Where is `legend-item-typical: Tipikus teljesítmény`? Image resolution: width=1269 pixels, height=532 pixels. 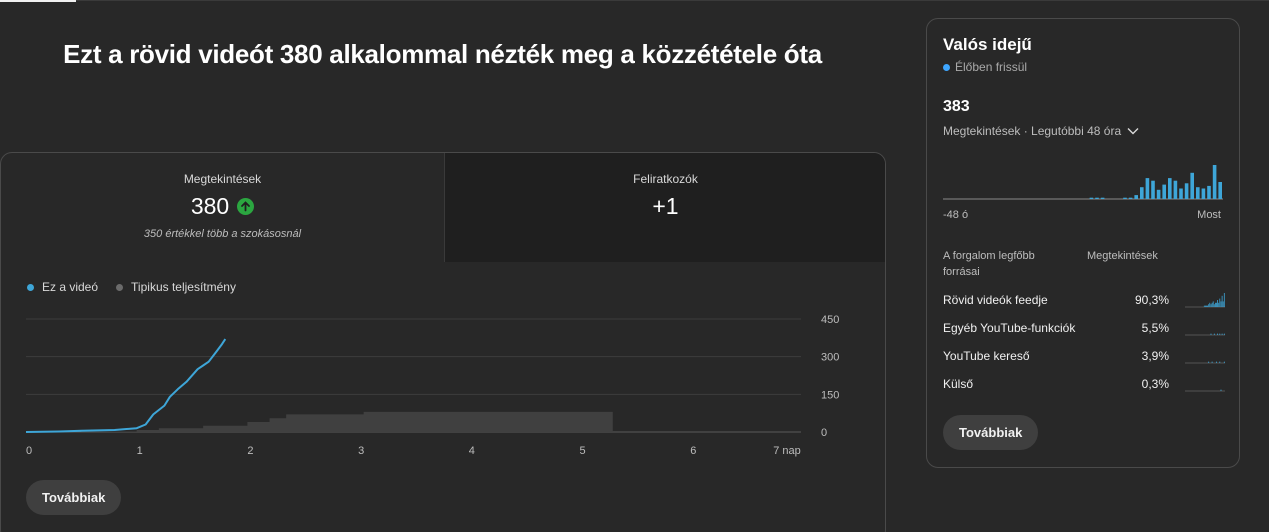
legend-item-typical: Tipikus teljesítmény is located at coordinates (176, 287).